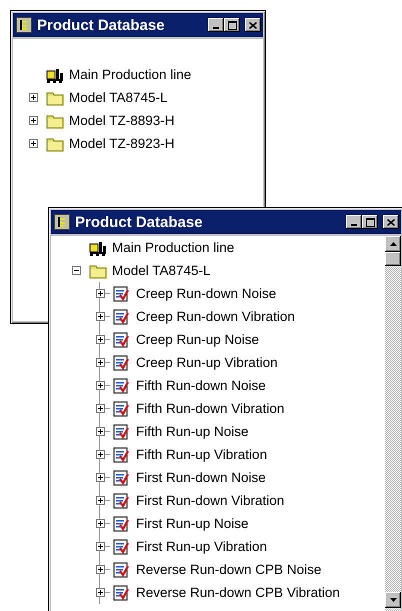 The width and height of the screenshot is (402, 611). Describe the element at coordinates (192, 431) in the screenshot. I see `tree-item: Fifth Run-up Noise` at that location.